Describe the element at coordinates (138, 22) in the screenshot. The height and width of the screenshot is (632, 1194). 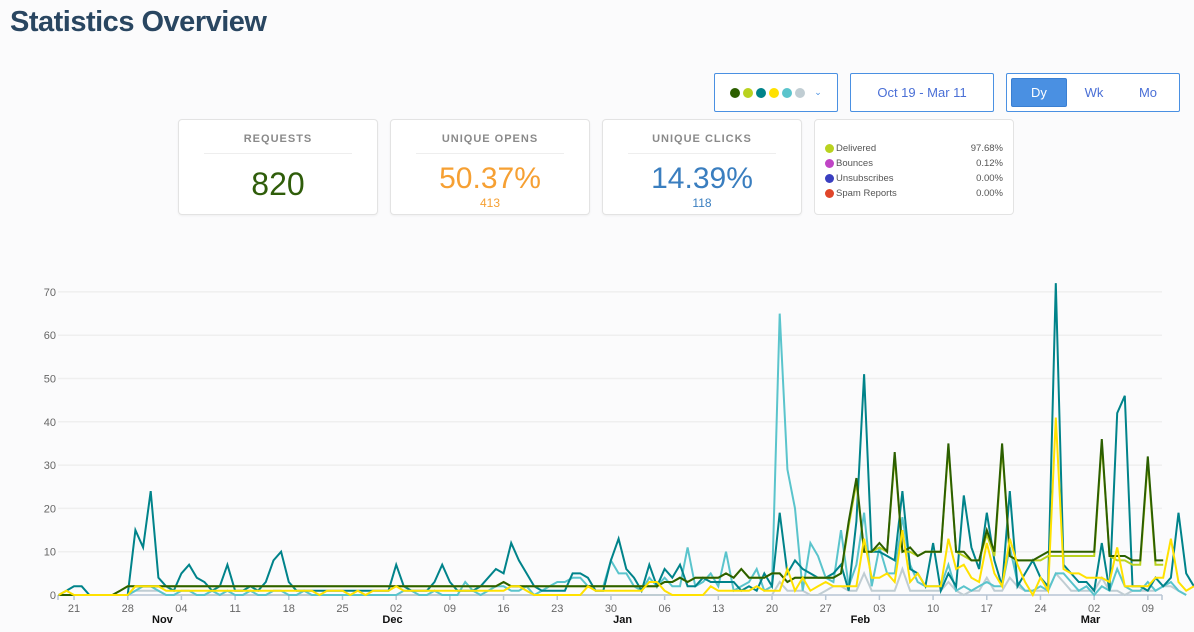
I see `page-title: Statistics Overview` at that location.